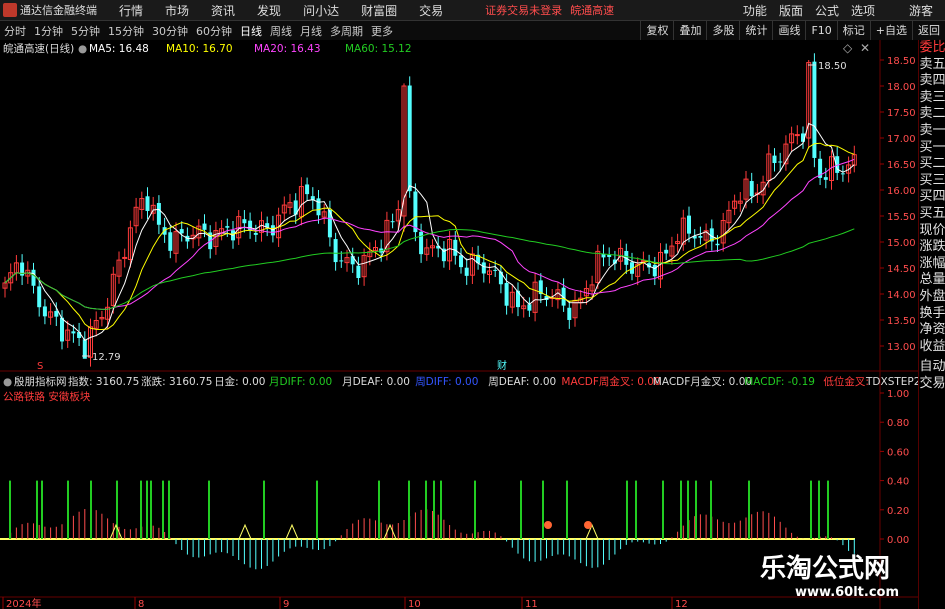 This screenshot has width=945, height=609. Describe the element at coordinates (932, 114) in the screenshot. I see `quote-label: 卖二` at that location.